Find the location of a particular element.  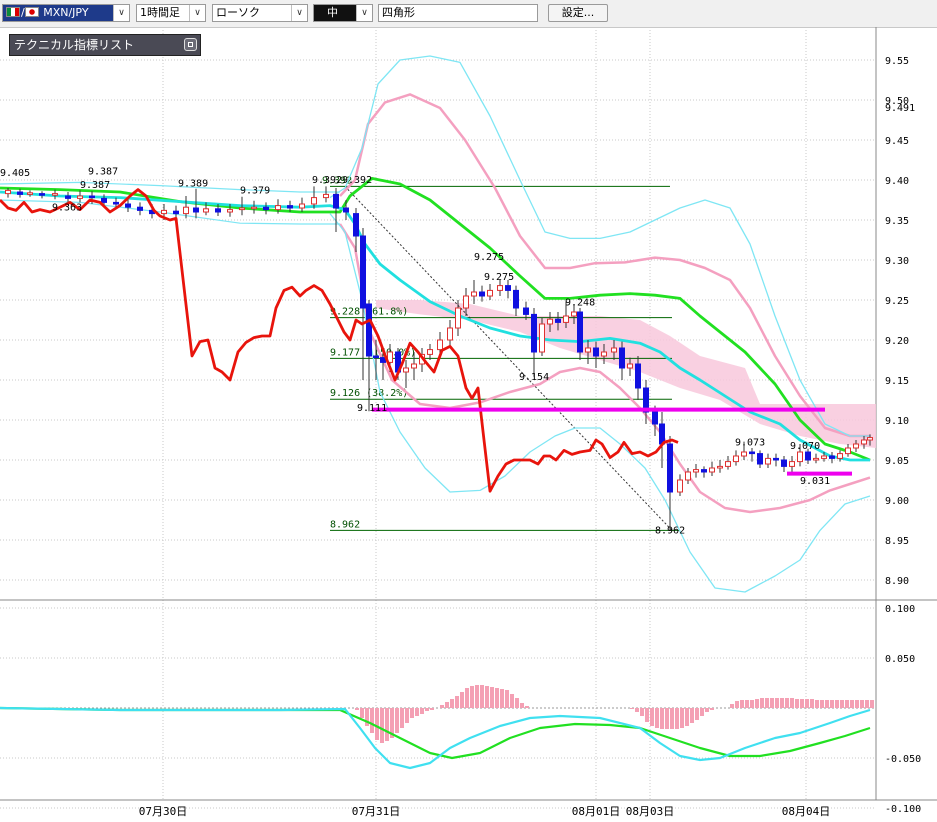

oscillator is located at coordinates (437, 727).